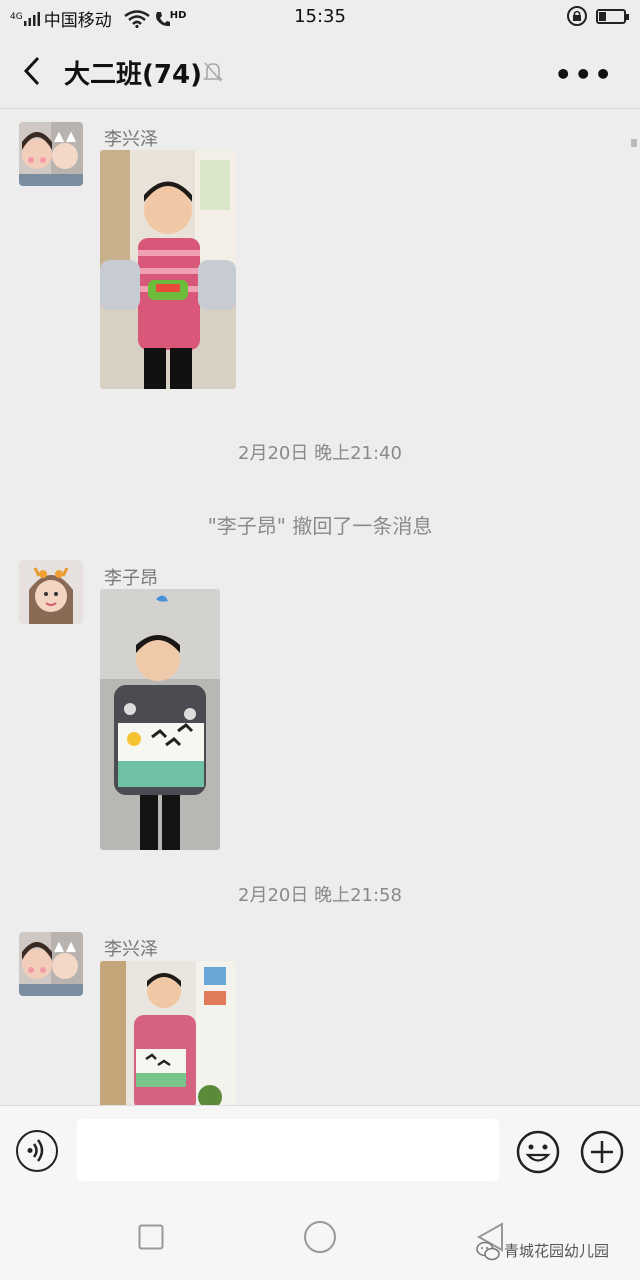 The height and width of the screenshot is (1280, 640). Describe the element at coordinates (634, 143) in the screenshot. I see `scrollbar-thumb` at that location.